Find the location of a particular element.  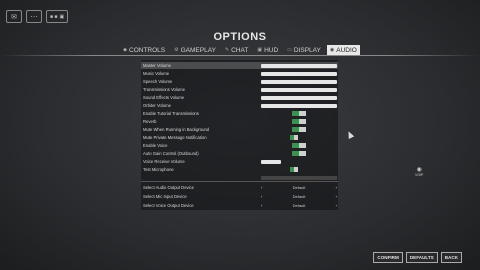

tab-label: DISPLAY is located at coordinates (307, 50).